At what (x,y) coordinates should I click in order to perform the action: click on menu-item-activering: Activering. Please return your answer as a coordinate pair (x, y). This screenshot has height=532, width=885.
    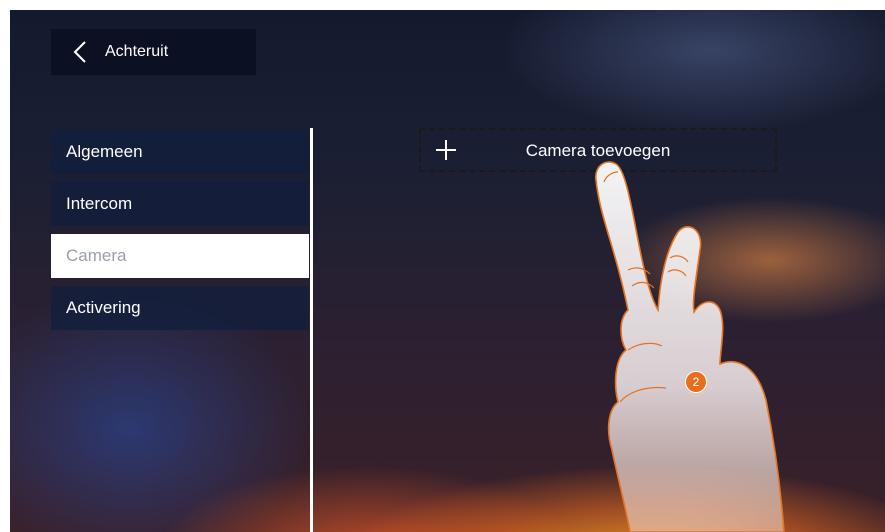
    Looking at the image, I should click on (180, 308).